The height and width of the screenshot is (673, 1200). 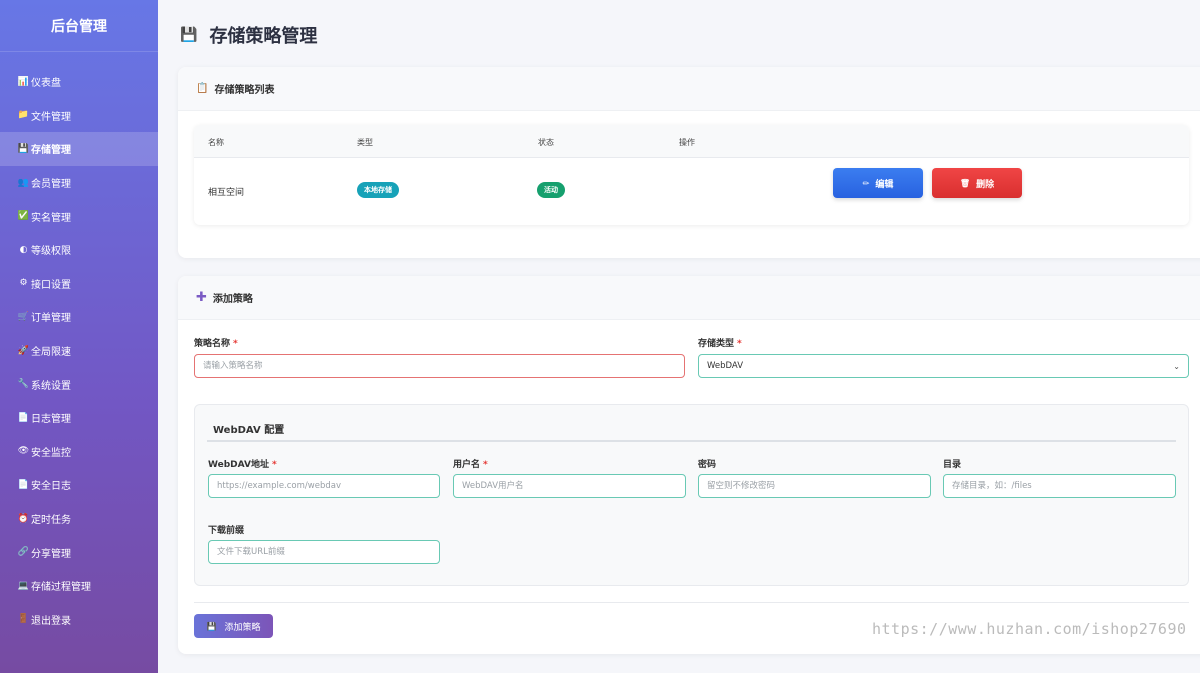 I want to click on sidebar-item-label: 日志管理, so click(x=51, y=420).